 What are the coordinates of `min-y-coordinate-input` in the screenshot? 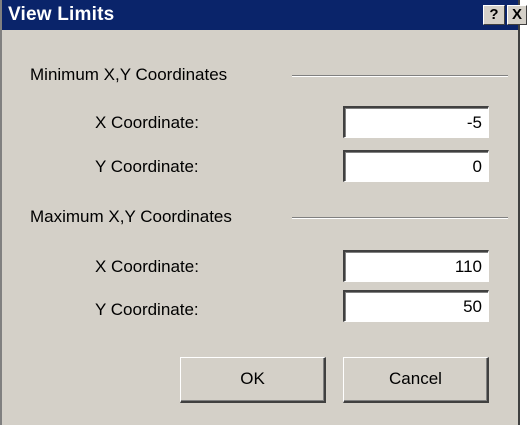 It's located at (416, 166).